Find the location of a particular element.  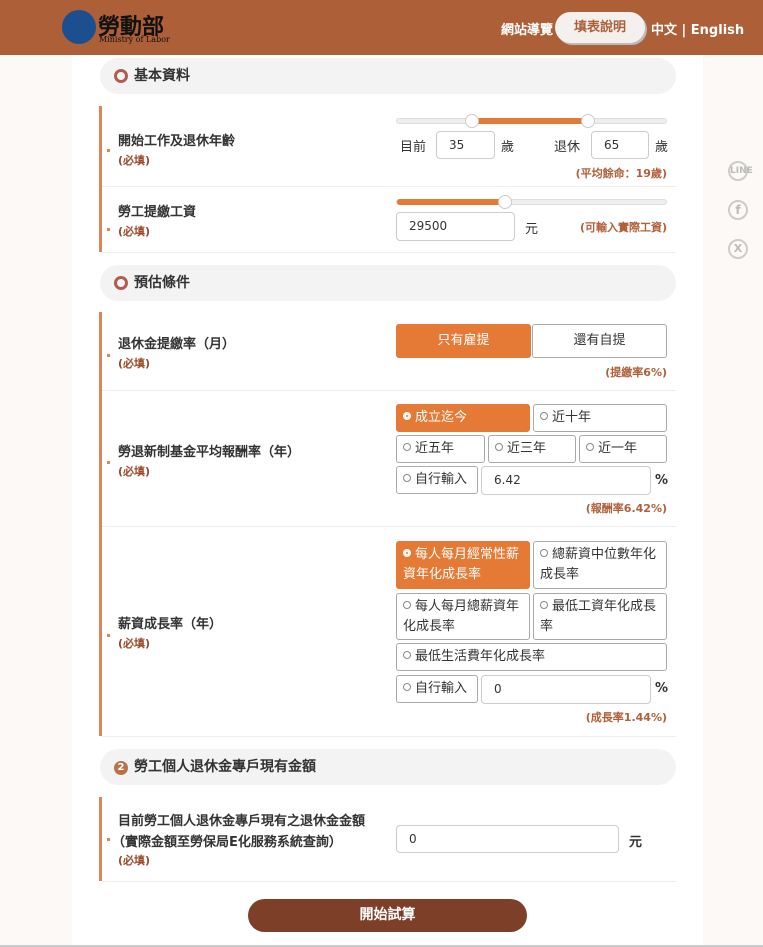

salary-slider is located at coordinates (531, 202).